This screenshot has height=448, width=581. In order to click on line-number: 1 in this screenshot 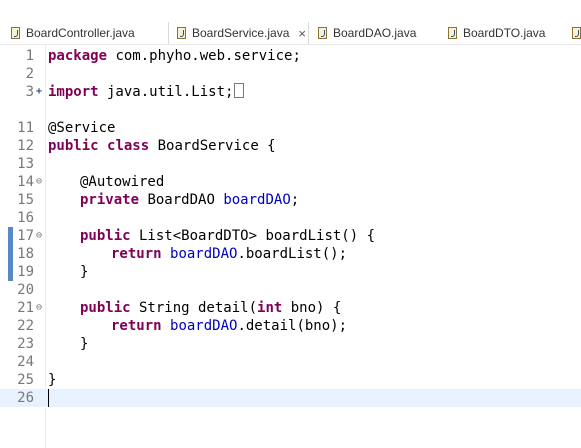, I will do `click(29, 56)`.